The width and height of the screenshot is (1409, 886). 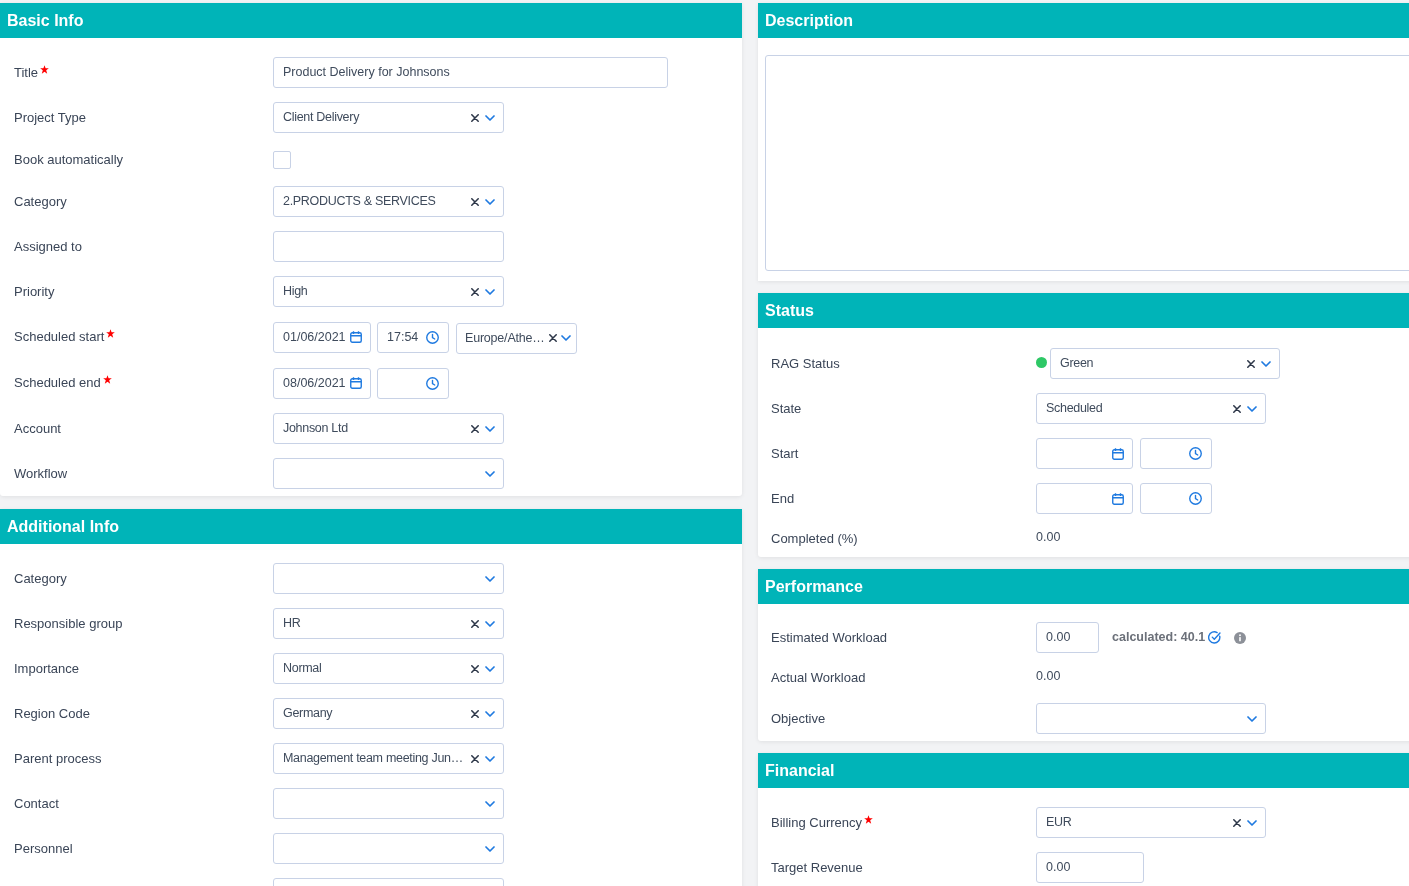 I want to click on field-label: Title, so click(x=26, y=72).